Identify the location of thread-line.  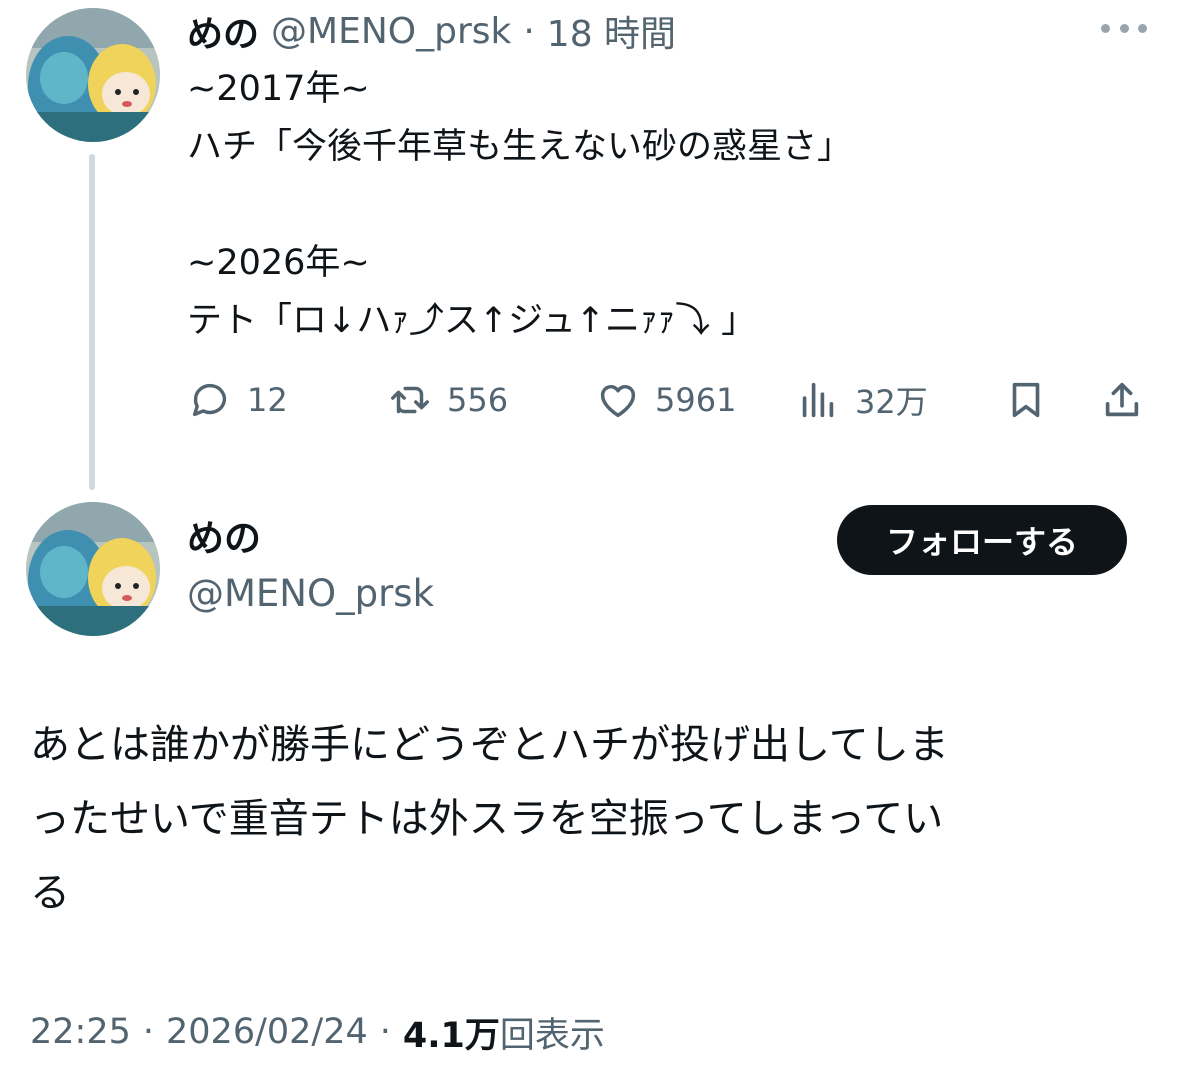
(92, 322).